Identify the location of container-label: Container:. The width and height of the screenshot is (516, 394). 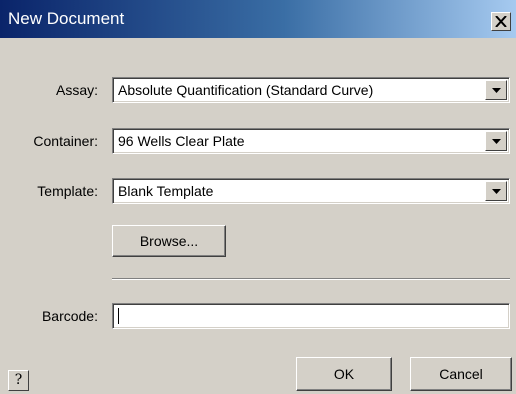
(65, 141).